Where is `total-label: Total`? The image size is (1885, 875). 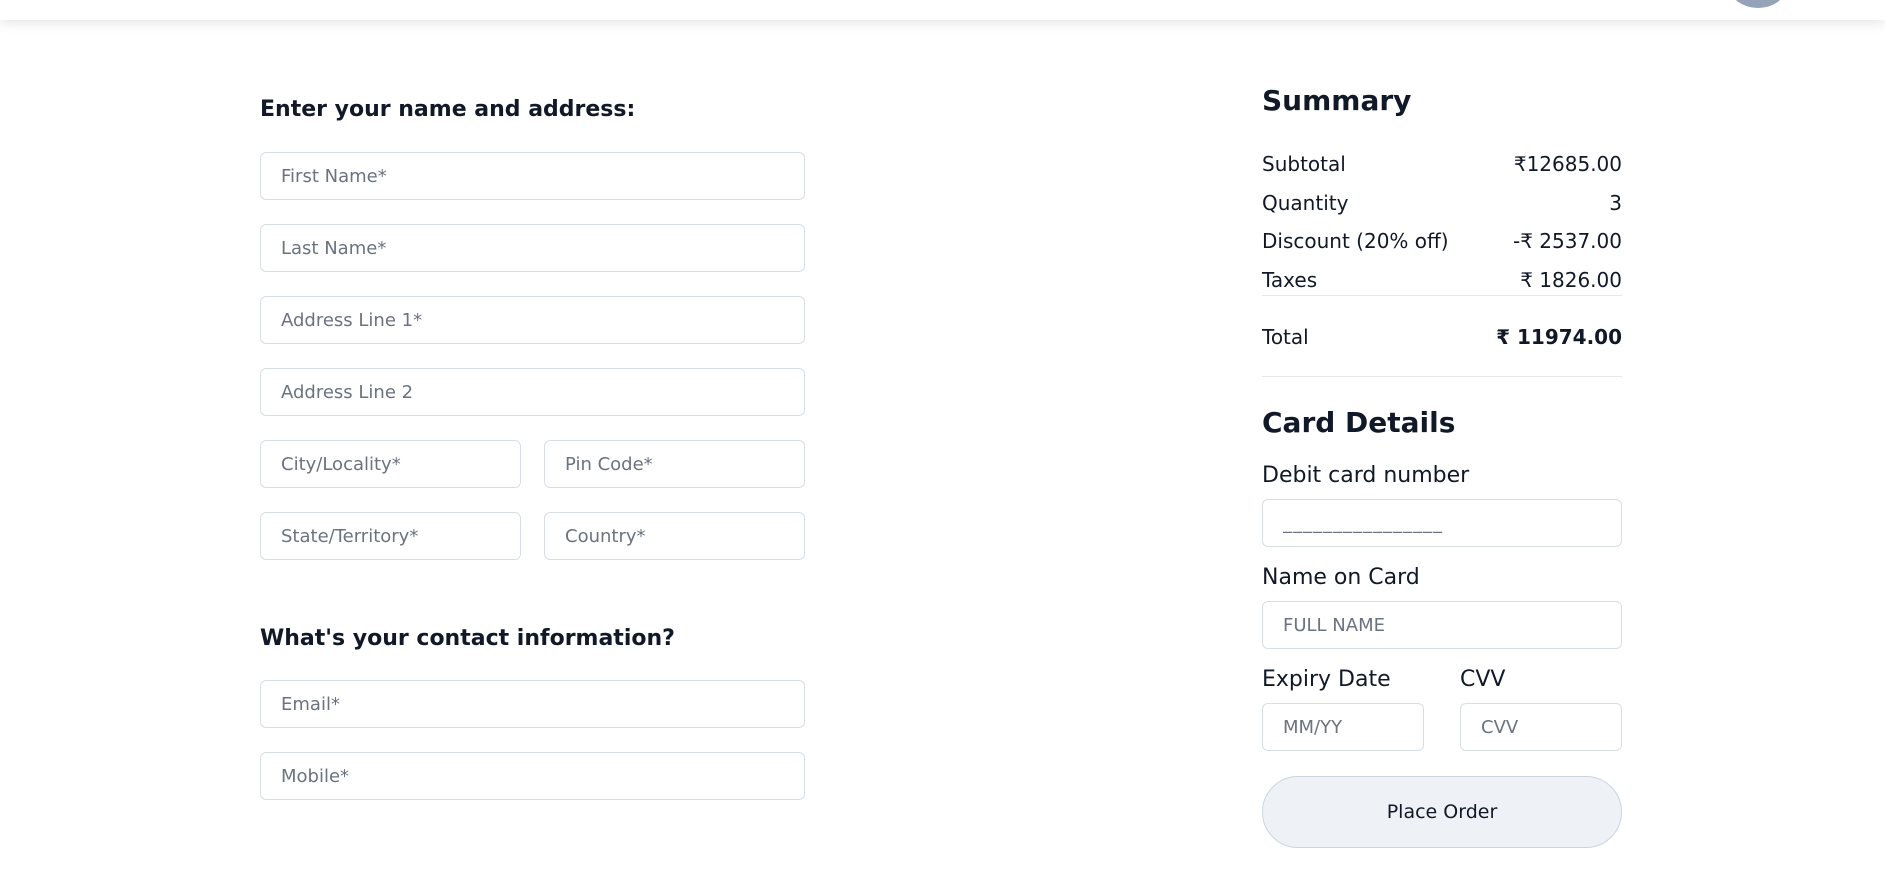 total-label: Total is located at coordinates (1285, 337).